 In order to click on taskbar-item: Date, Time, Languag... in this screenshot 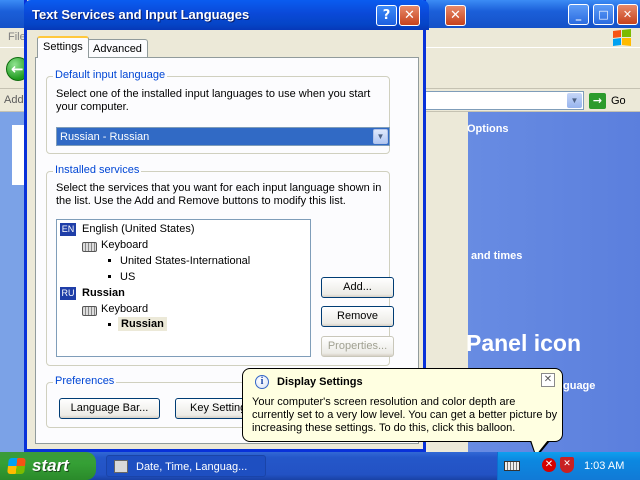, I will do `click(186, 466)`.